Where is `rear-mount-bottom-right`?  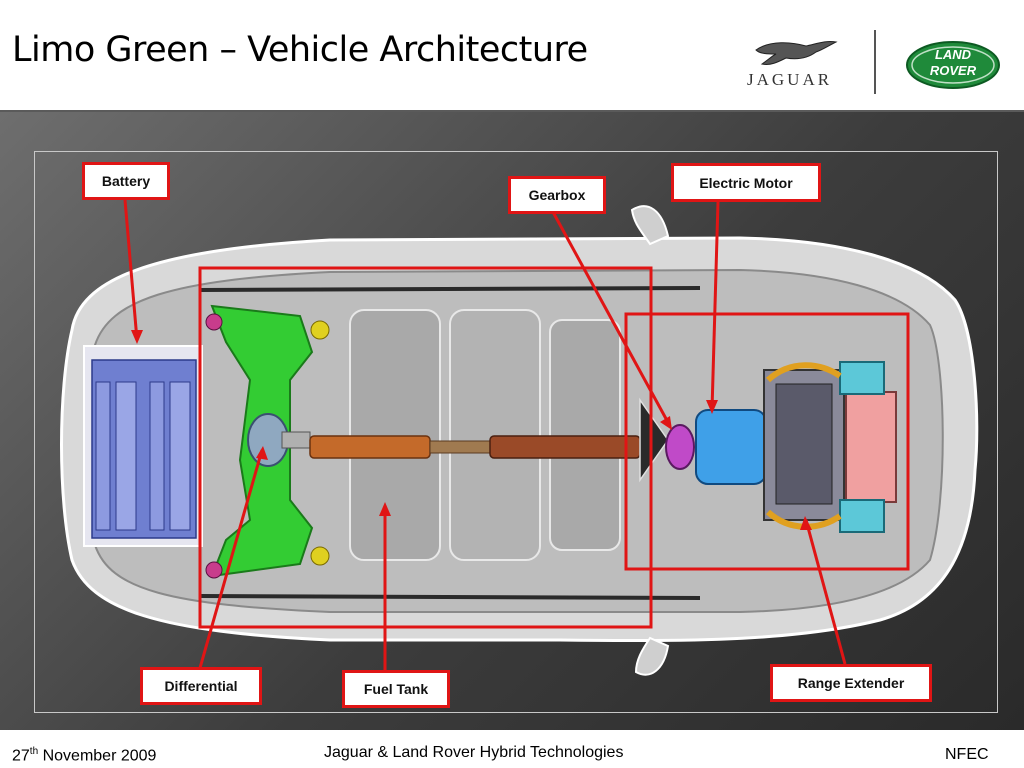
rear-mount-bottom-right is located at coordinates (320, 556).